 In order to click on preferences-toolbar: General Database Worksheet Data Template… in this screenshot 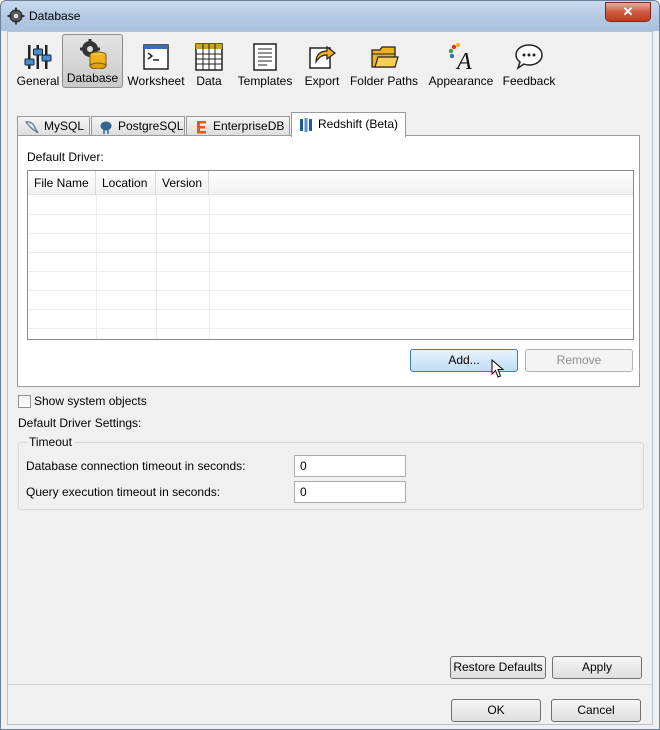, I will do `click(316, 62)`.